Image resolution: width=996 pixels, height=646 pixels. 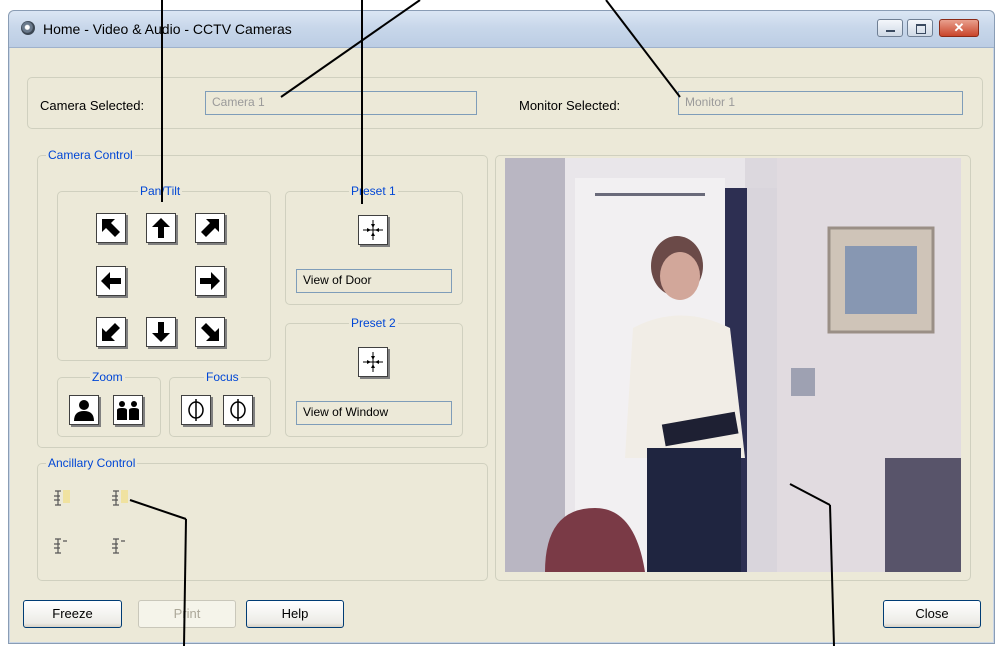 I want to click on preset-1-title: Preset 1, so click(x=373, y=191).